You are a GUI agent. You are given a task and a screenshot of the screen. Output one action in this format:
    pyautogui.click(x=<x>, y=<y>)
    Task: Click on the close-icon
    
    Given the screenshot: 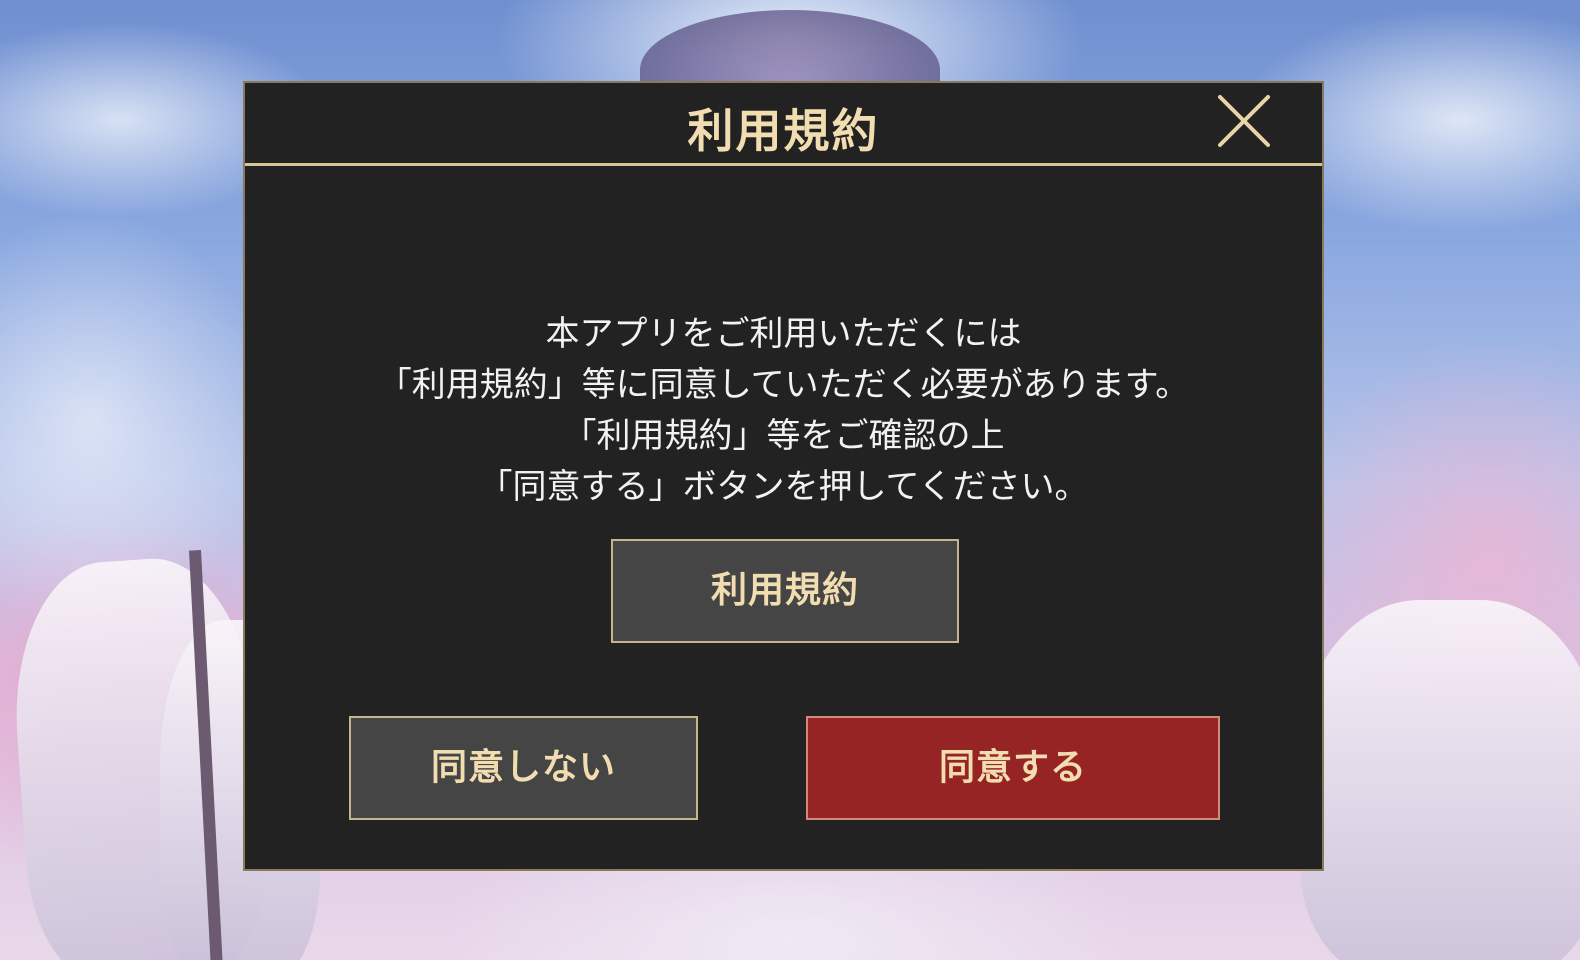 What is the action you would take?
    pyautogui.click(x=1244, y=121)
    